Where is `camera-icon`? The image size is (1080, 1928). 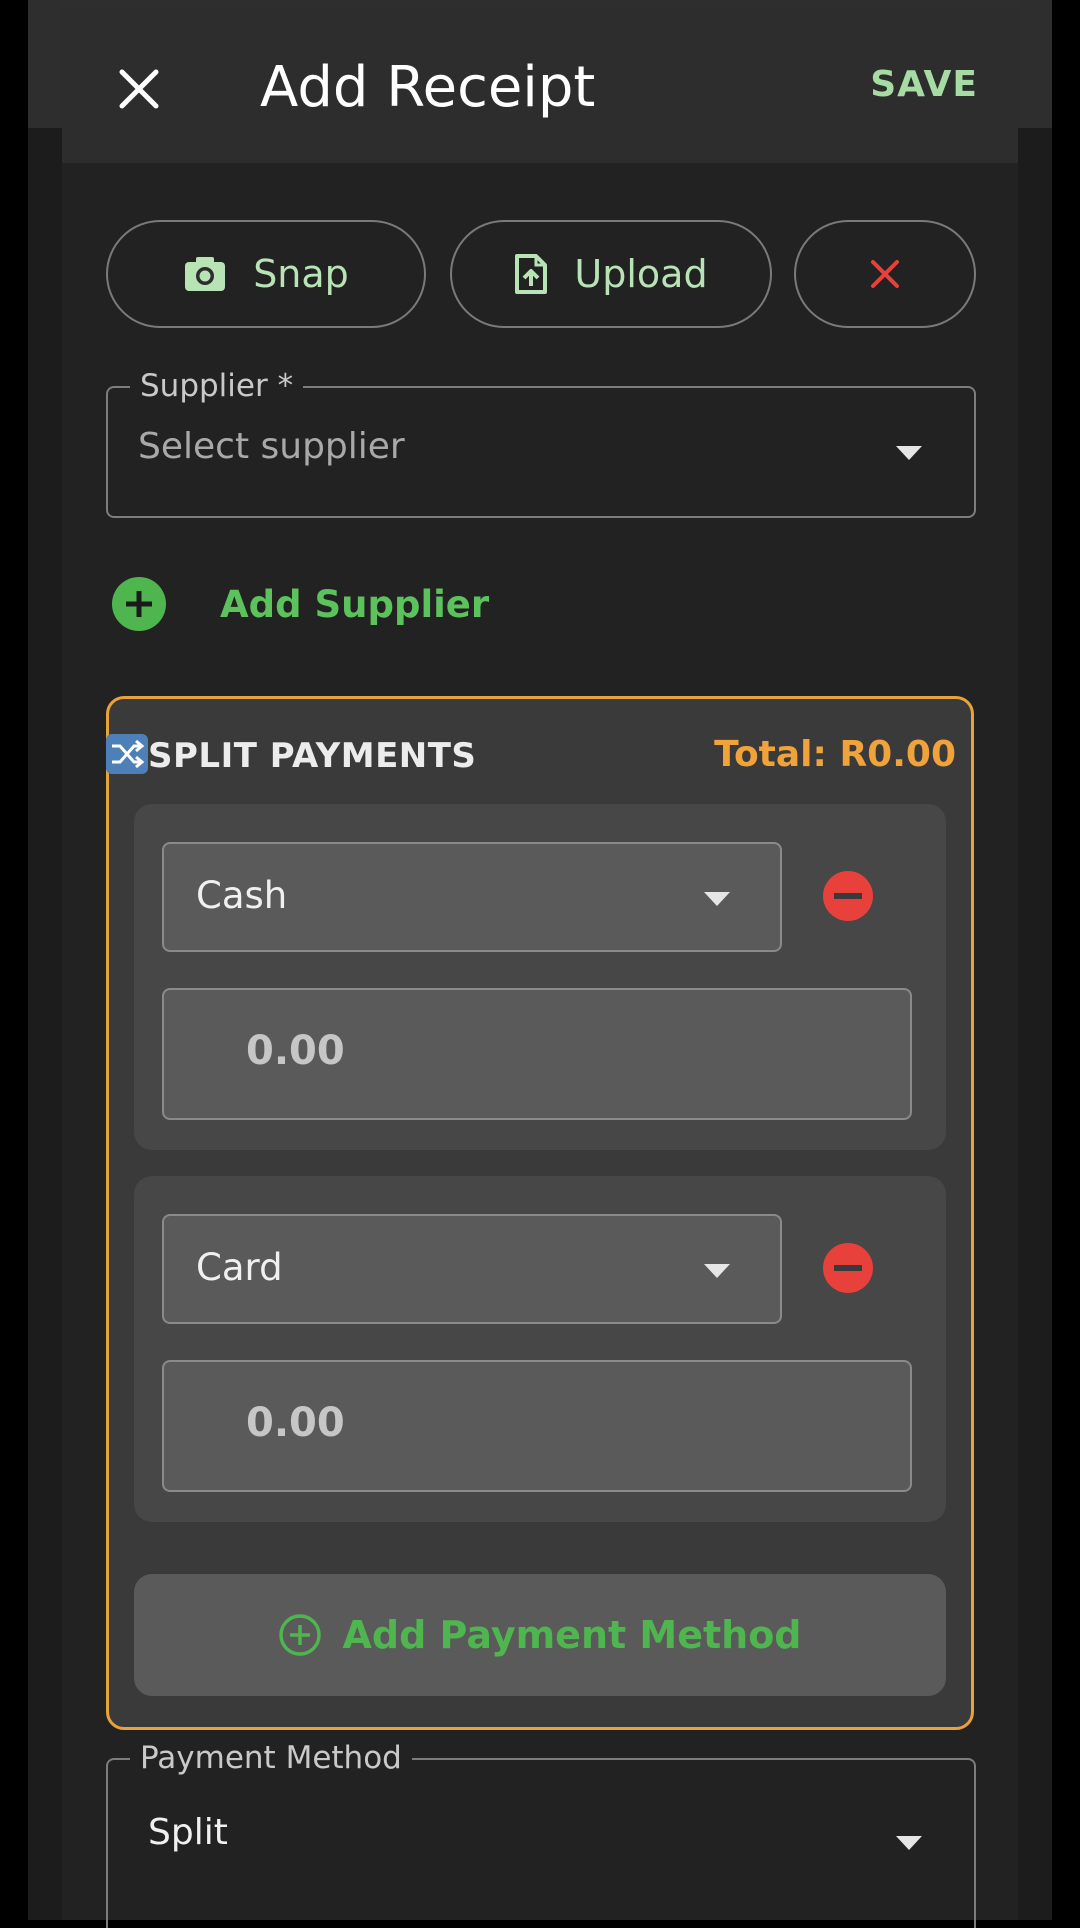
camera-icon is located at coordinates (205, 274).